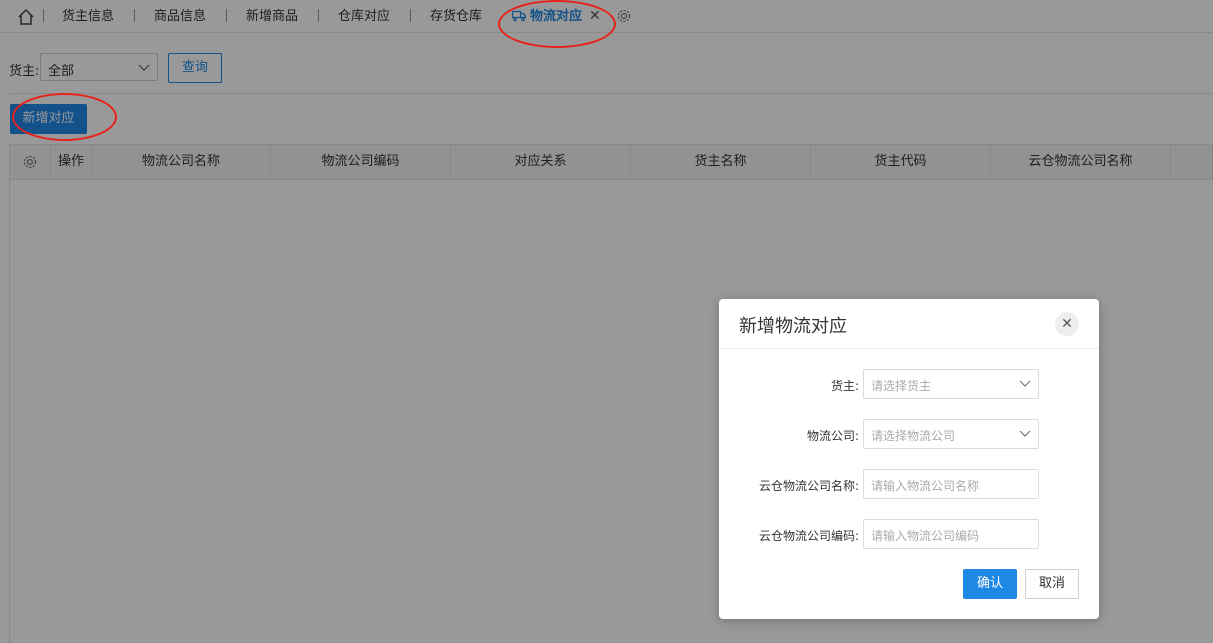 The width and height of the screenshot is (1213, 643). I want to click on cloud-logistics-name-input: 请输入物流公司名称, so click(951, 484).